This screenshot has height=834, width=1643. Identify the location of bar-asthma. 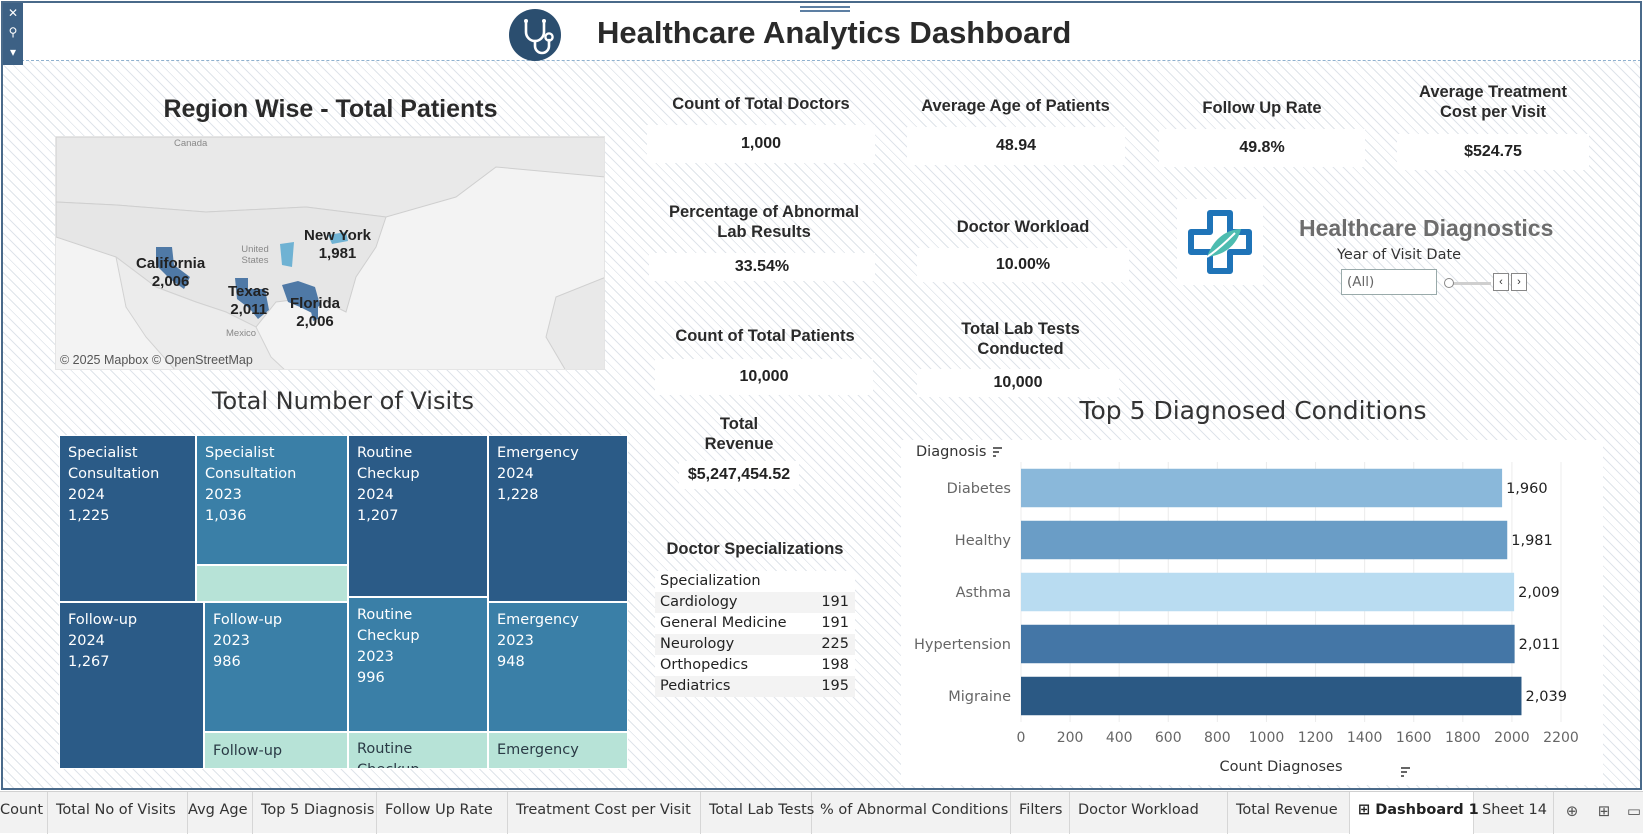
(1268, 592).